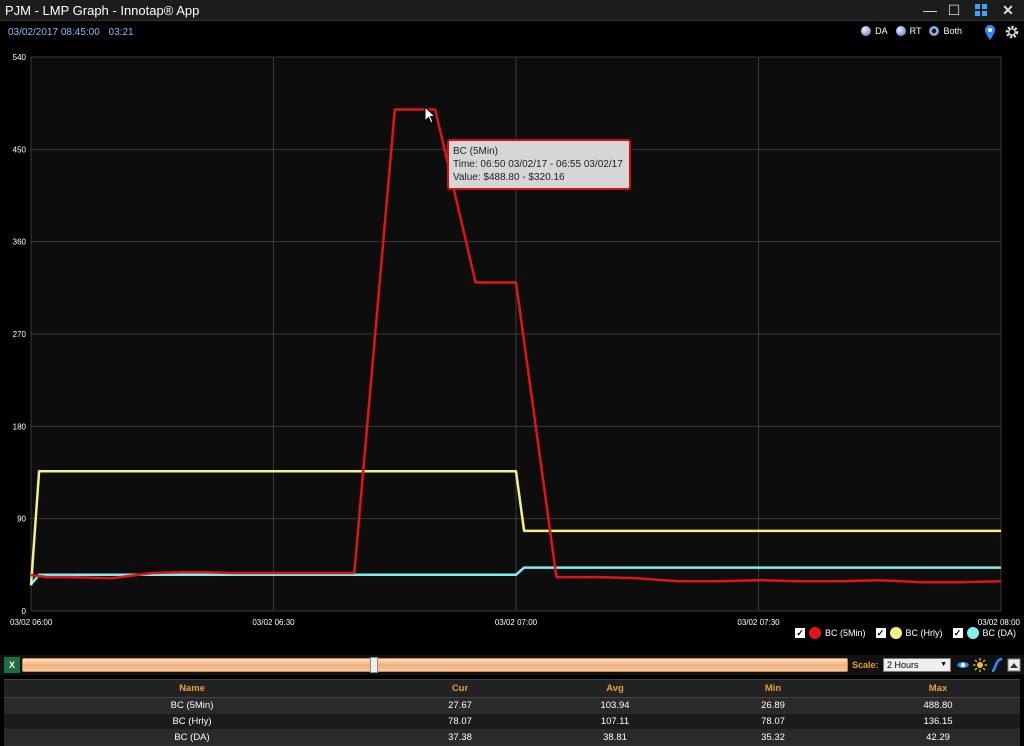  I want to click on y-tick-label: 180, so click(20, 426).